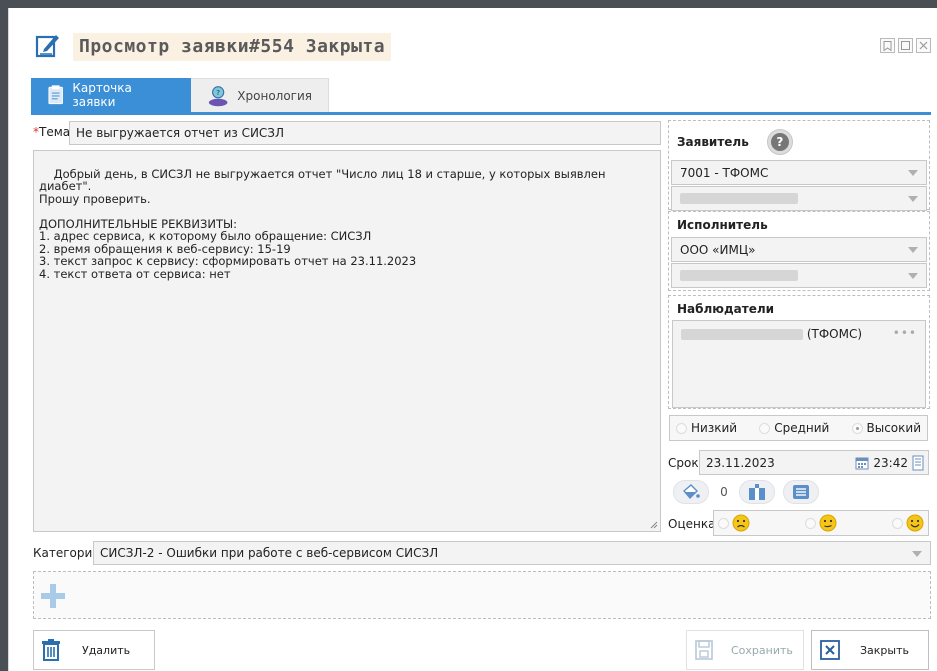 Image resolution: width=937 pixels, height=671 pixels. I want to click on priority-high-radio: Высокий, so click(886, 428).